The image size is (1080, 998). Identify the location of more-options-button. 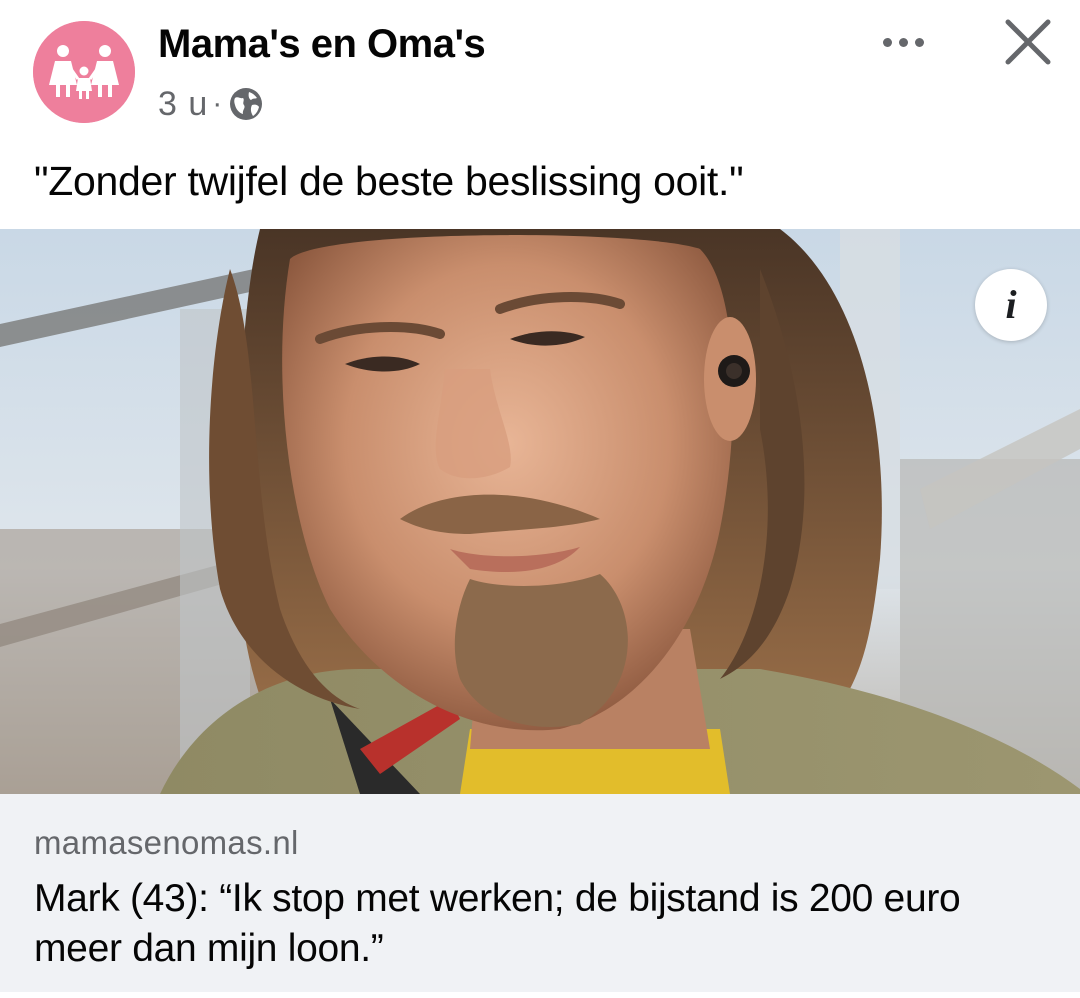
(903, 42).